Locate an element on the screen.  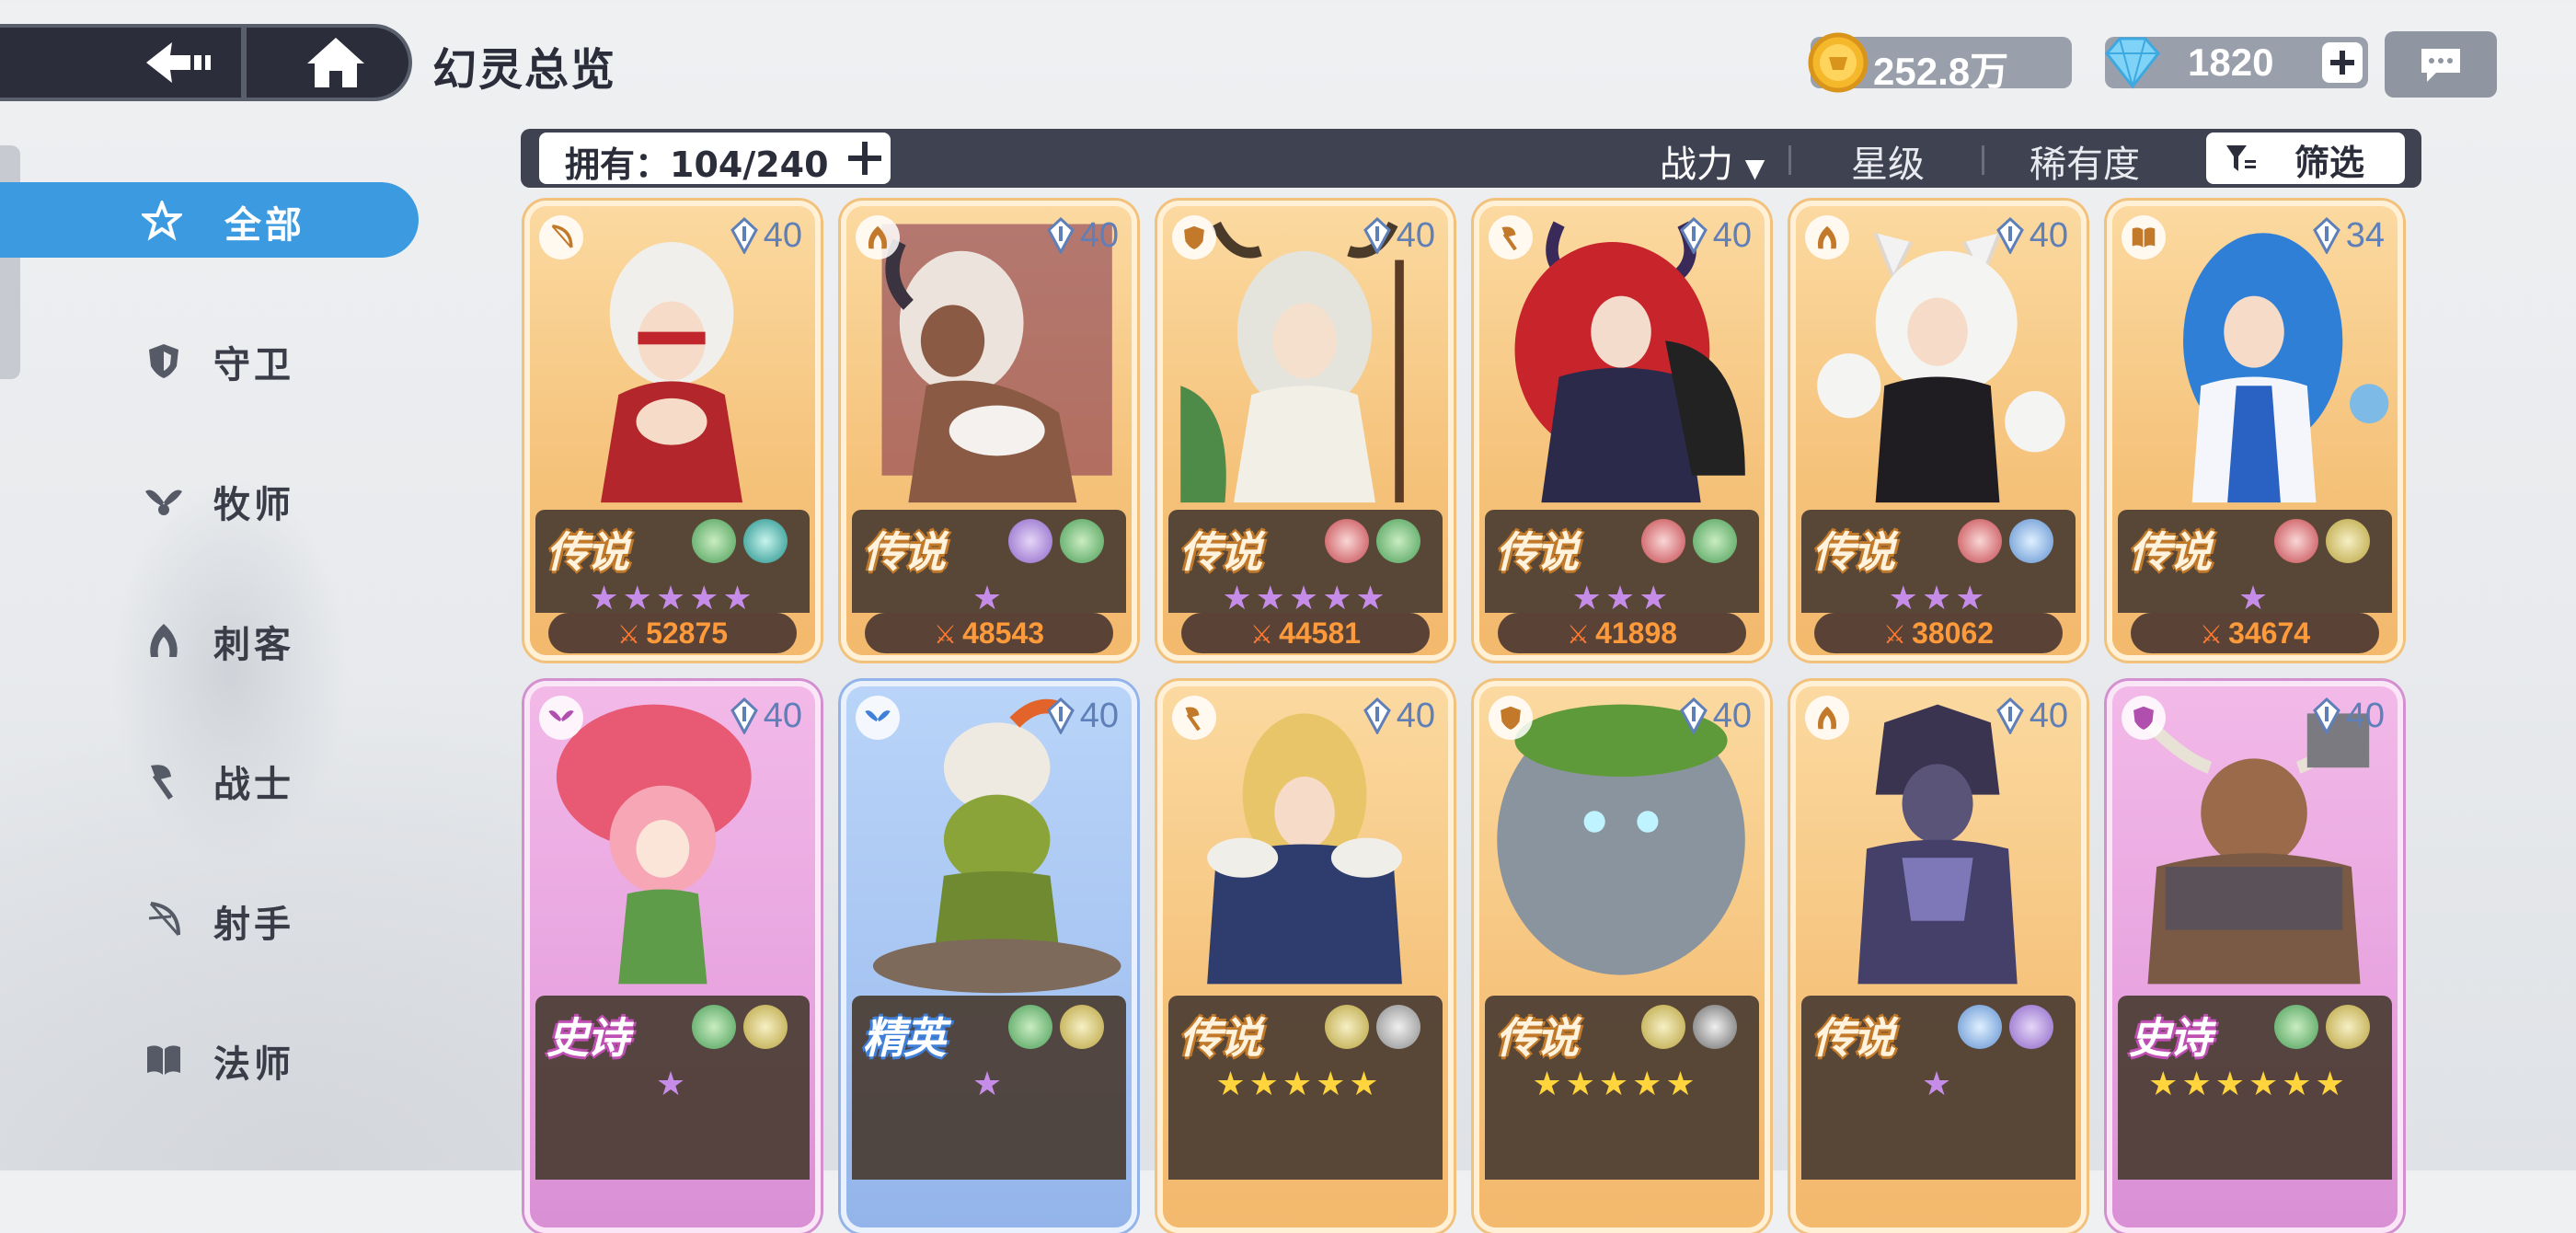
chat-button is located at coordinates (2441, 64).